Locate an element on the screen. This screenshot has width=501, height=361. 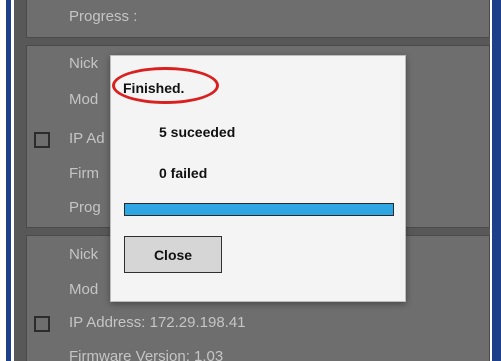
progress-bar-fill is located at coordinates (259, 209).